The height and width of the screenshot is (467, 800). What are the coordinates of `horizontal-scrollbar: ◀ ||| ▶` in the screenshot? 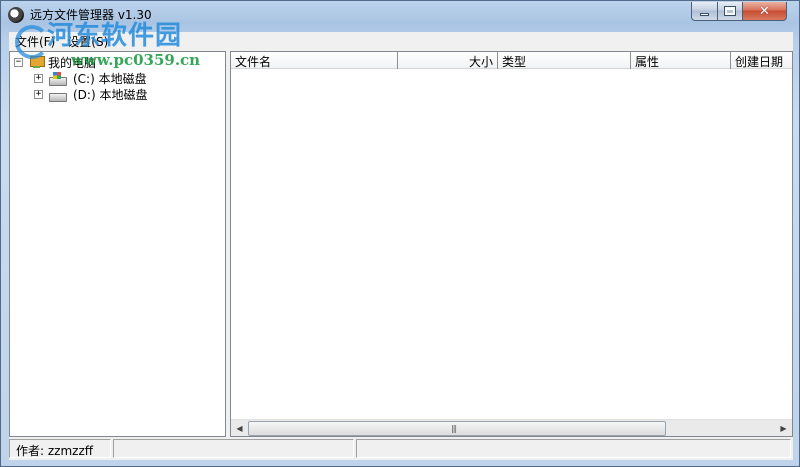 It's located at (511, 427).